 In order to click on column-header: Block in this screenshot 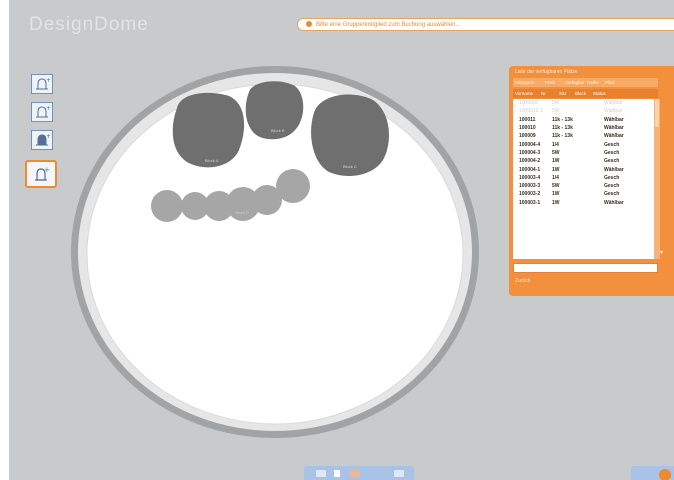, I will do `click(583, 93)`.